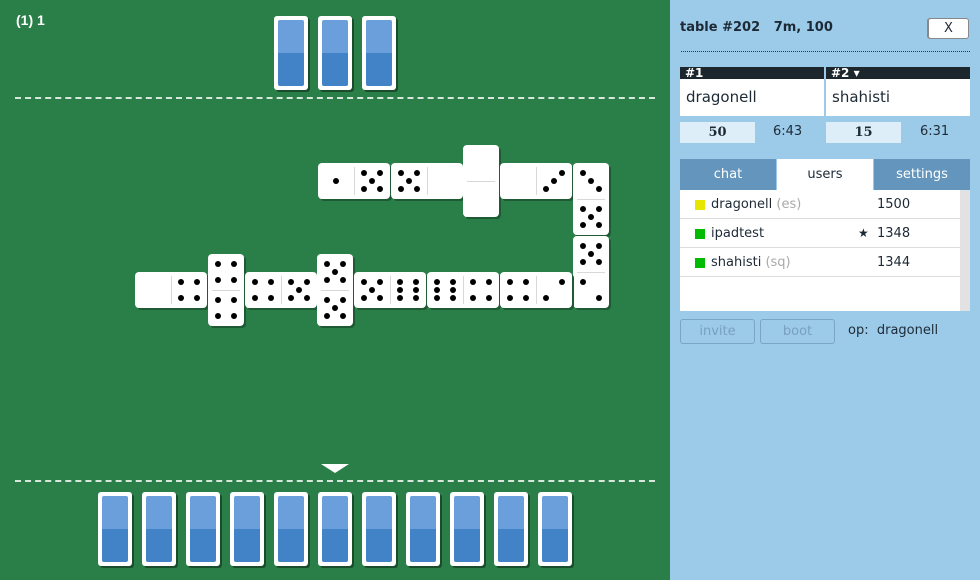  What do you see at coordinates (948, 28) in the screenshot?
I see `close-button: X` at bounding box center [948, 28].